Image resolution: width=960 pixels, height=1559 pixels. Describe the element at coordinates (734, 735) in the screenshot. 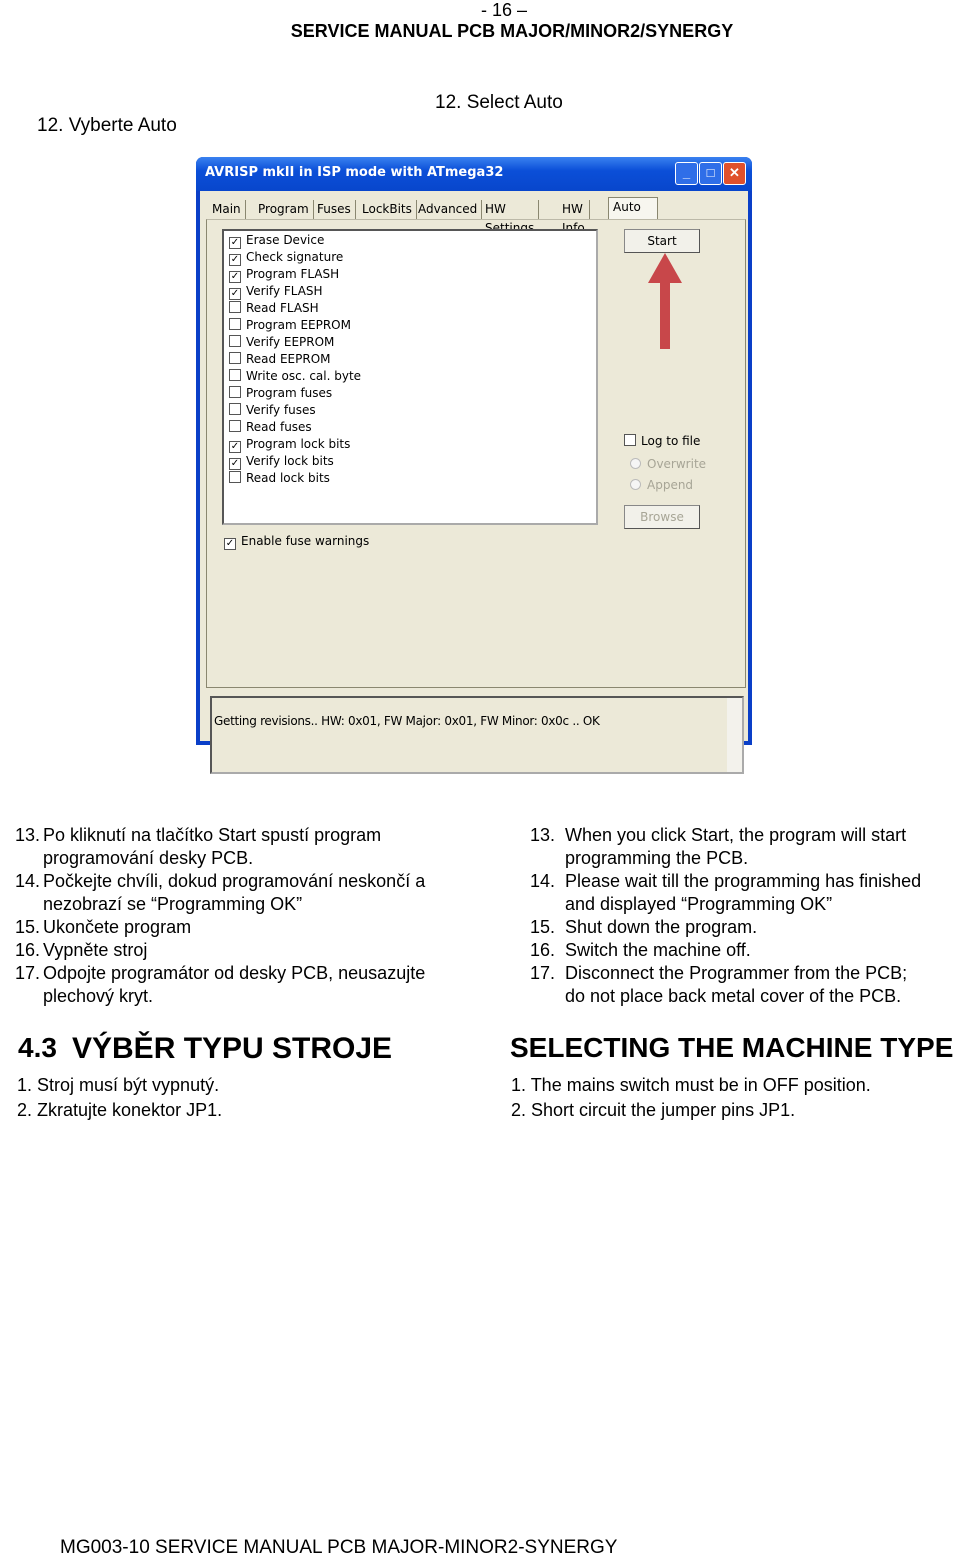

I see `log-scrollbar` at that location.